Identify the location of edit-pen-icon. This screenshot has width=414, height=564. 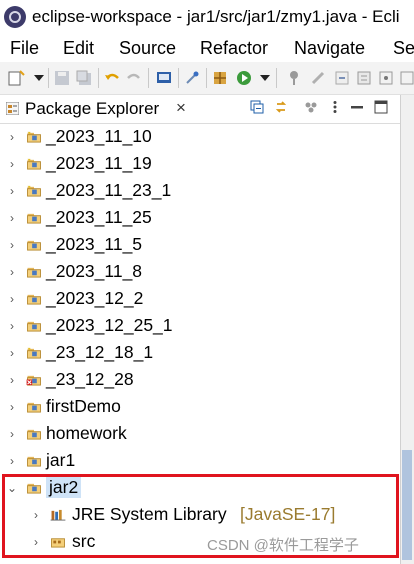
(318, 78).